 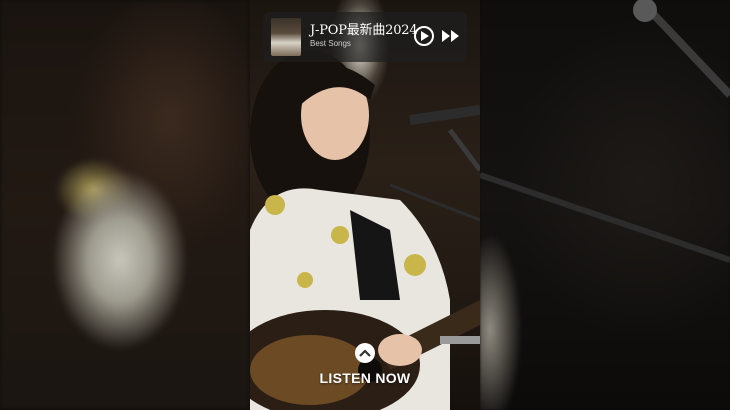 I want to click on album-thumbnail, so click(x=286, y=37).